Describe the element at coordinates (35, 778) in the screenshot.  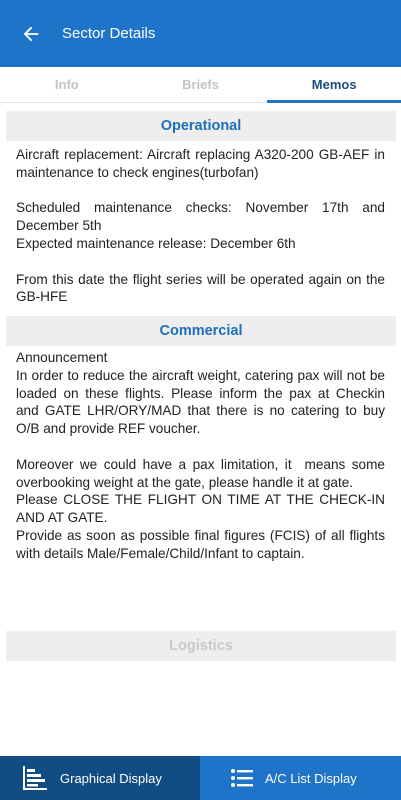
I see `bar-chart-icon` at that location.